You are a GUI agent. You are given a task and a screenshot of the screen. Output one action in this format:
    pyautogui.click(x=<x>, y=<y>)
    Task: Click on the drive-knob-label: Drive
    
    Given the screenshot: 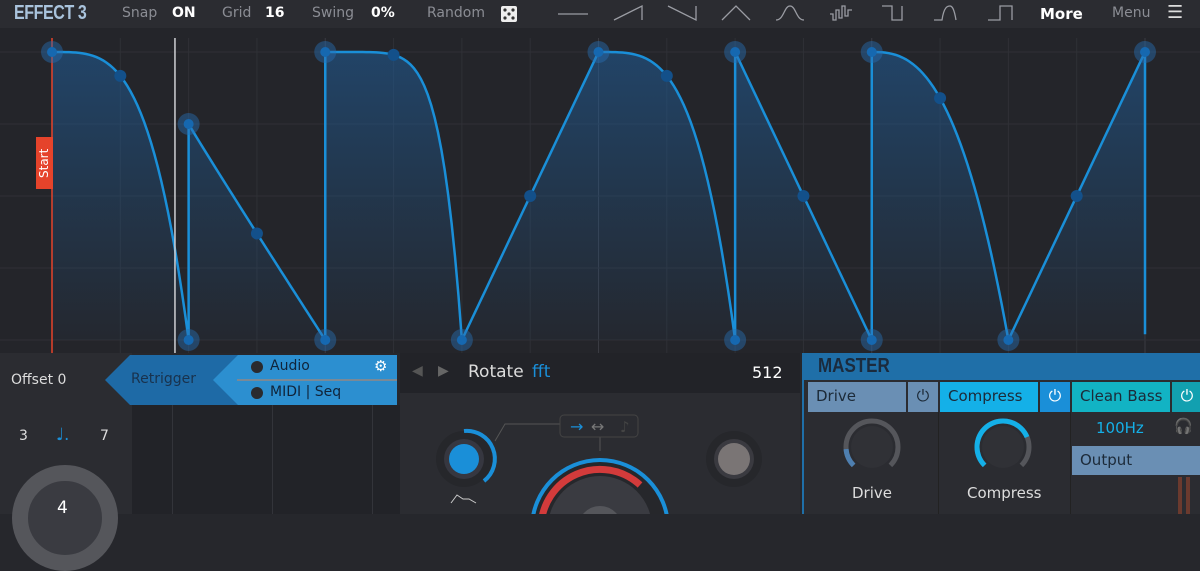 What is the action you would take?
    pyautogui.click(x=872, y=493)
    